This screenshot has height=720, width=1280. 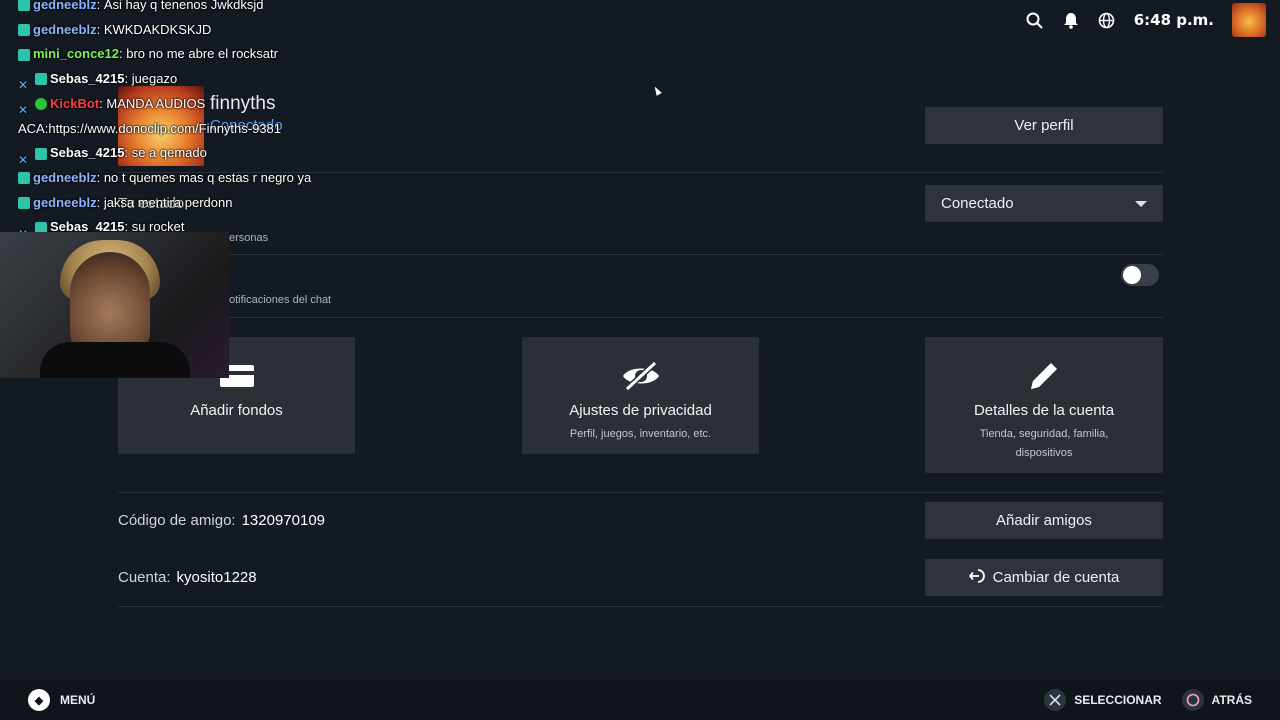 What do you see at coordinates (1141, 203) in the screenshot?
I see `chevron-down-icon` at bounding box center [1141, 203].